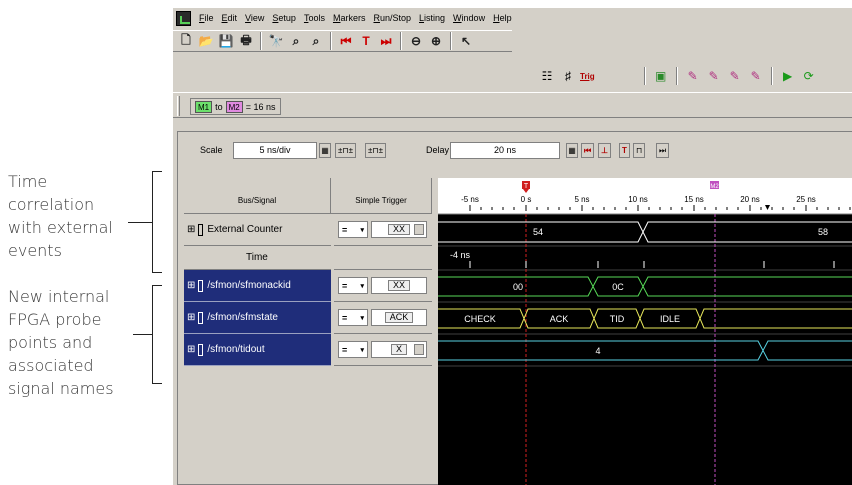 This screenshot has height=485, width=852. I want to click on marker-interval-readout: M1 to M2 = 16 ns, so click(235, 106).